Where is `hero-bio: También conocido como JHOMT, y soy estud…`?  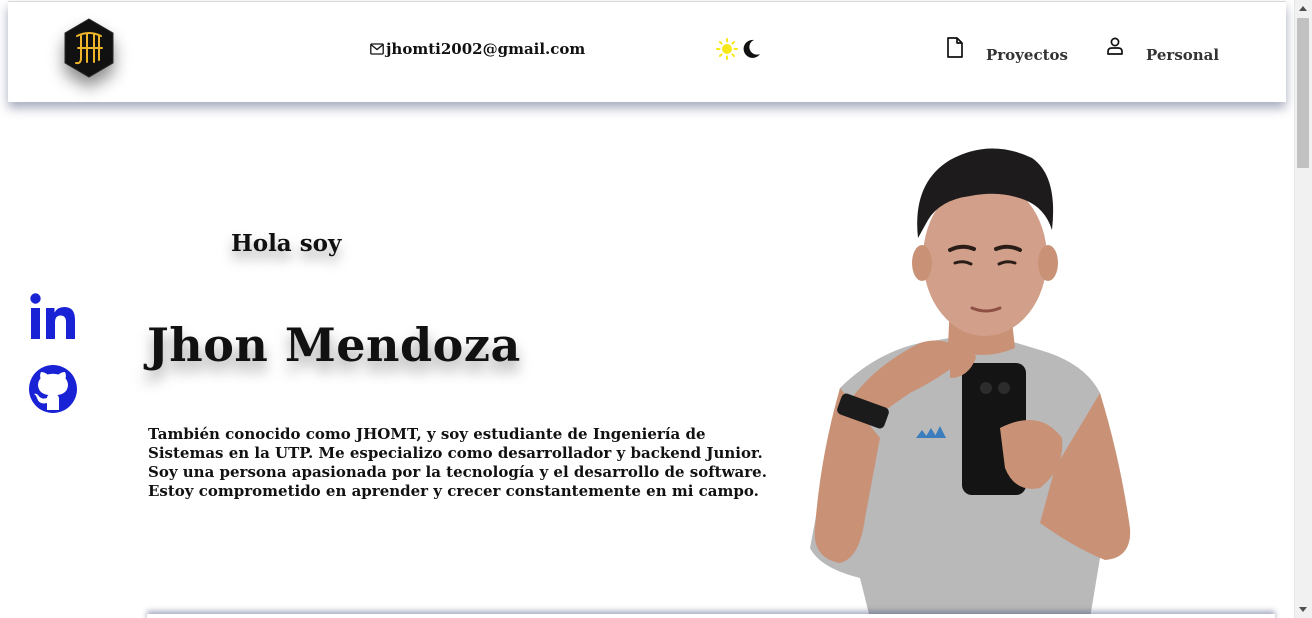 hero-bio: También conocido como JHOMT, y soy estud… is located at coordinates (457, 462).